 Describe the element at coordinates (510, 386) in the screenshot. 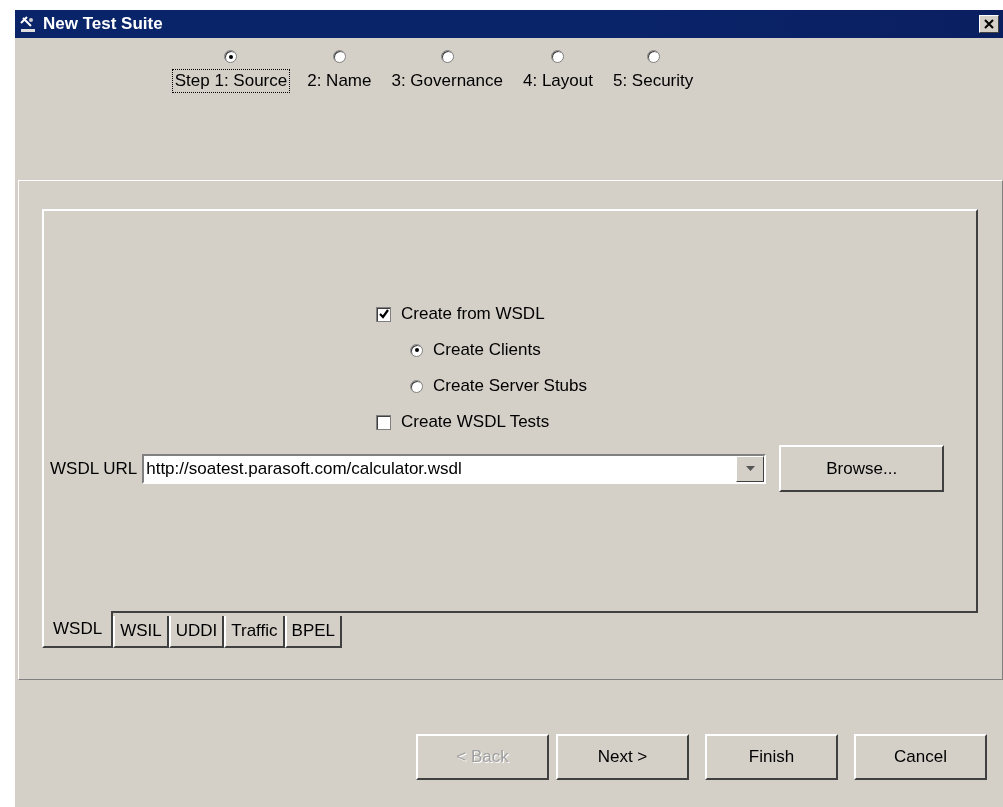

I see `option-label: Create Server Stubs` at that location.